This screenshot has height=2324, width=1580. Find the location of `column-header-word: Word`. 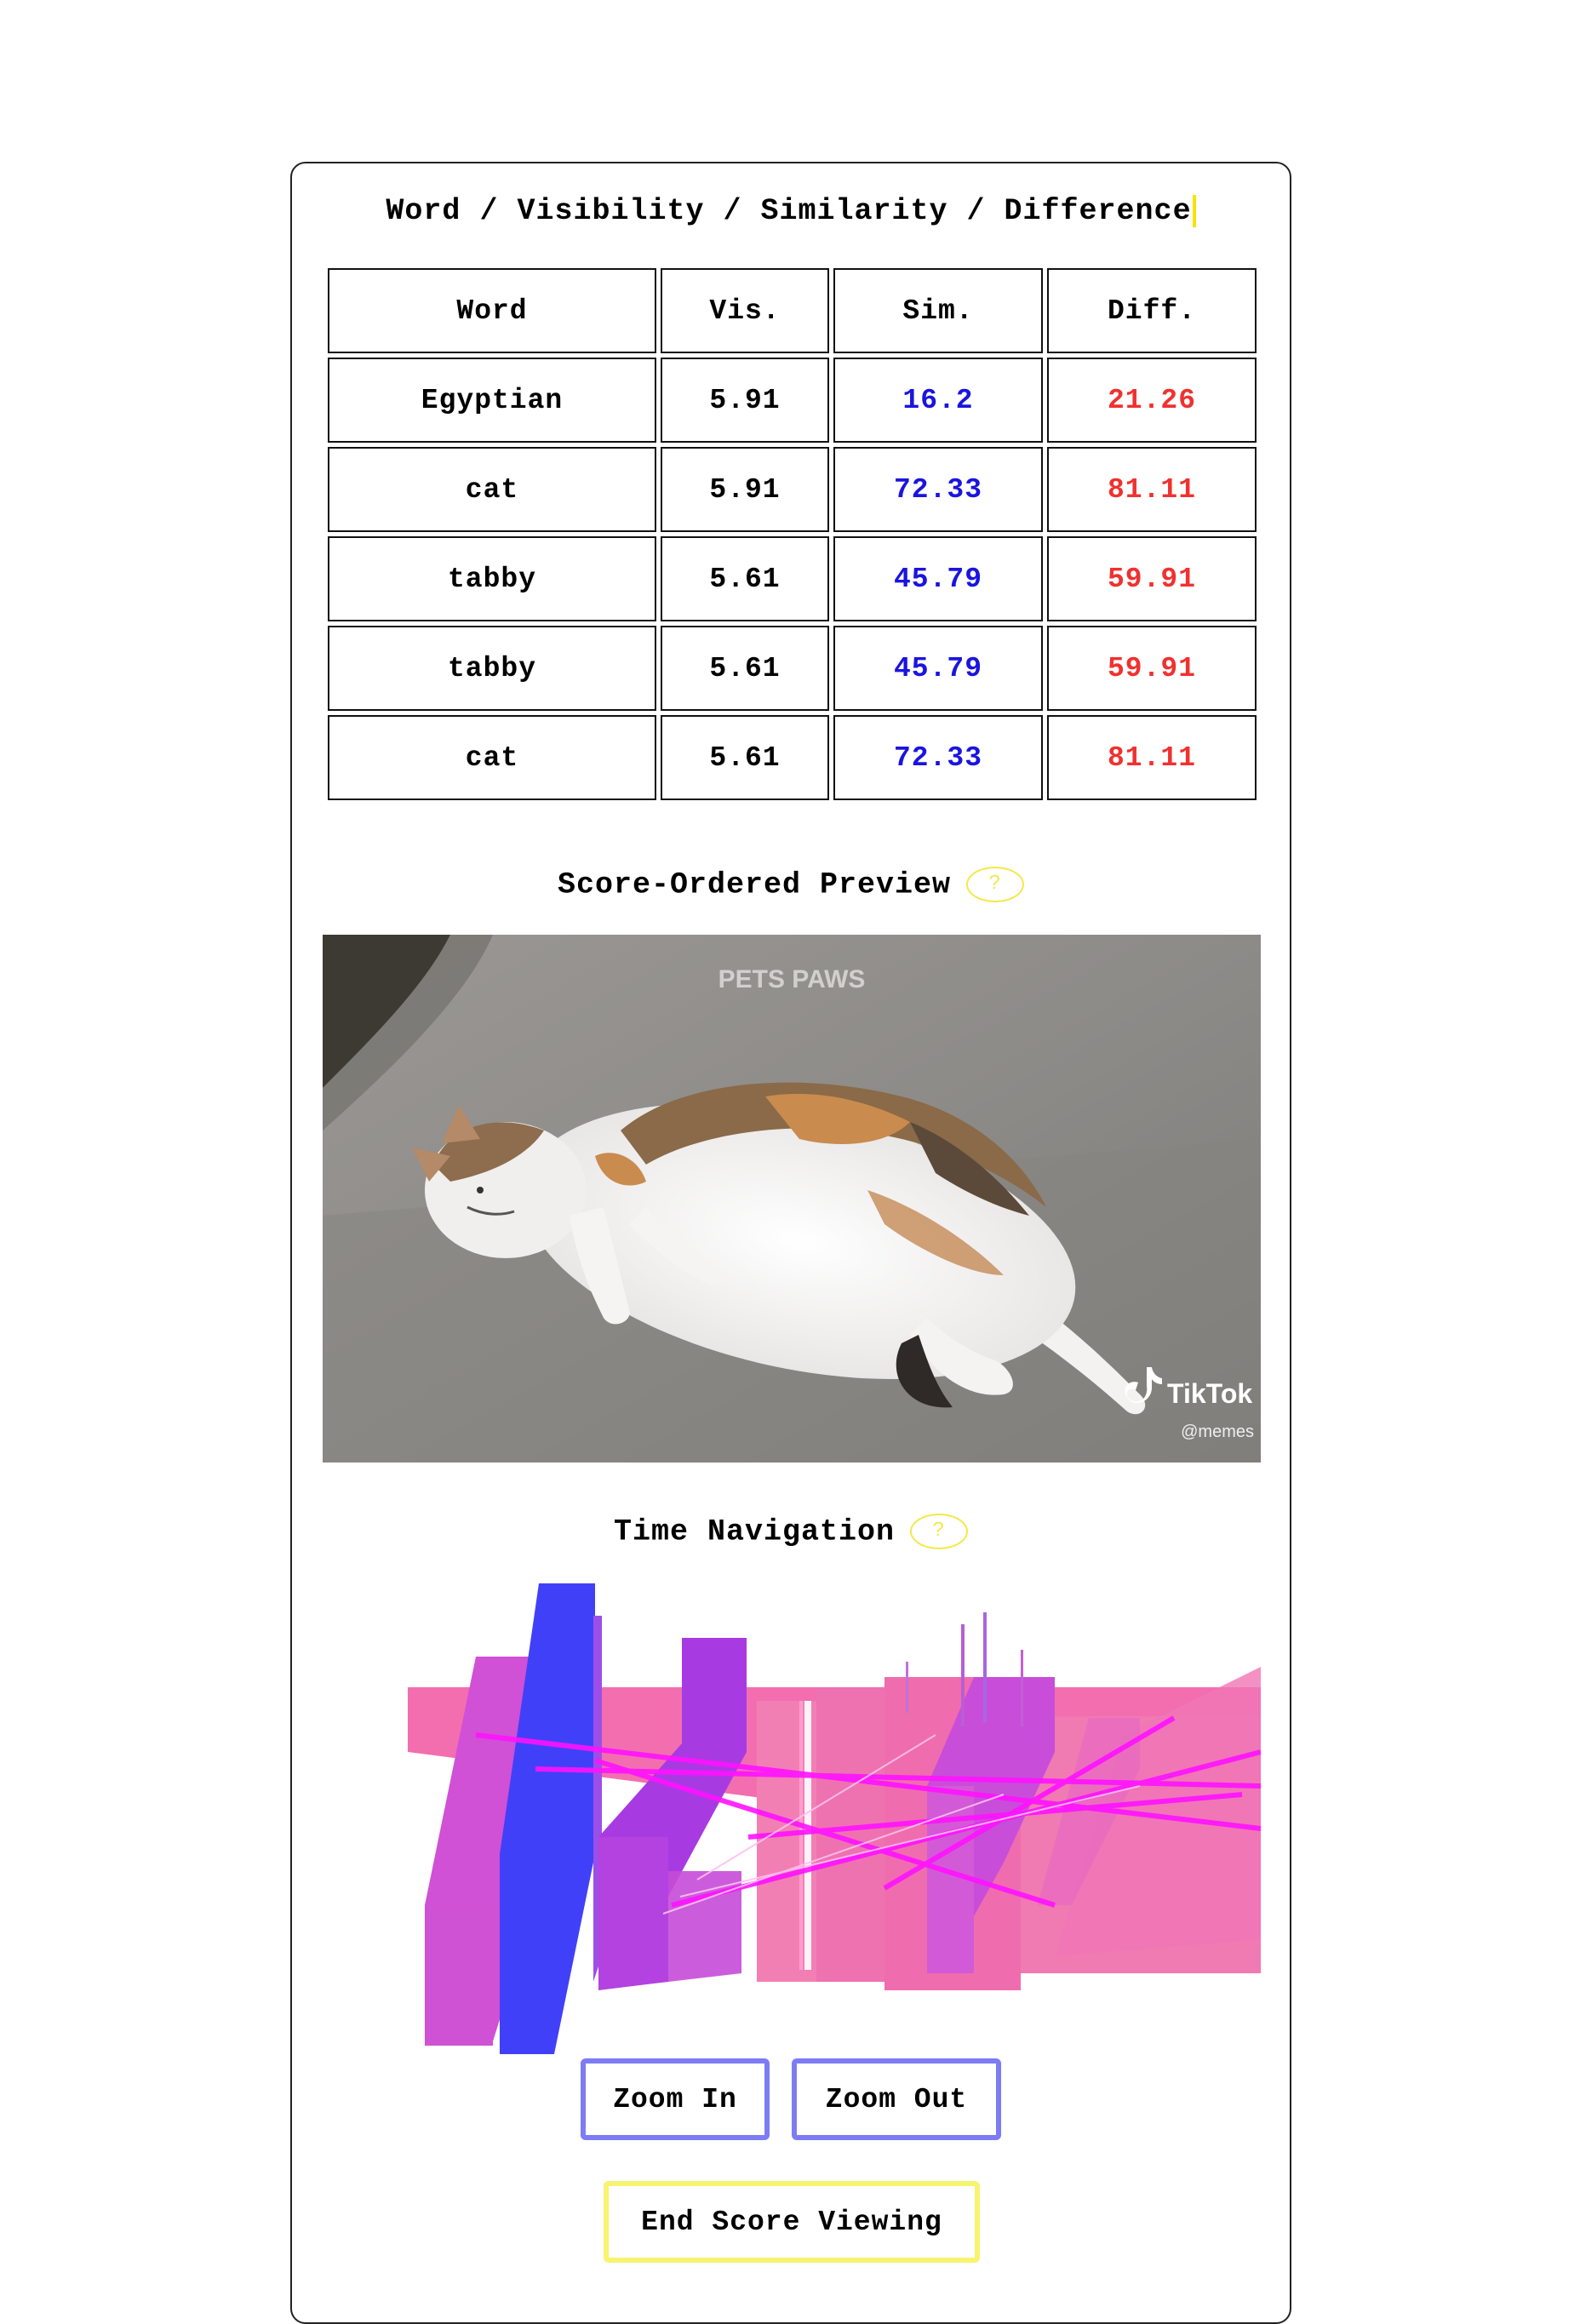

column-header-word: Word is located at coordinates (492, 310).